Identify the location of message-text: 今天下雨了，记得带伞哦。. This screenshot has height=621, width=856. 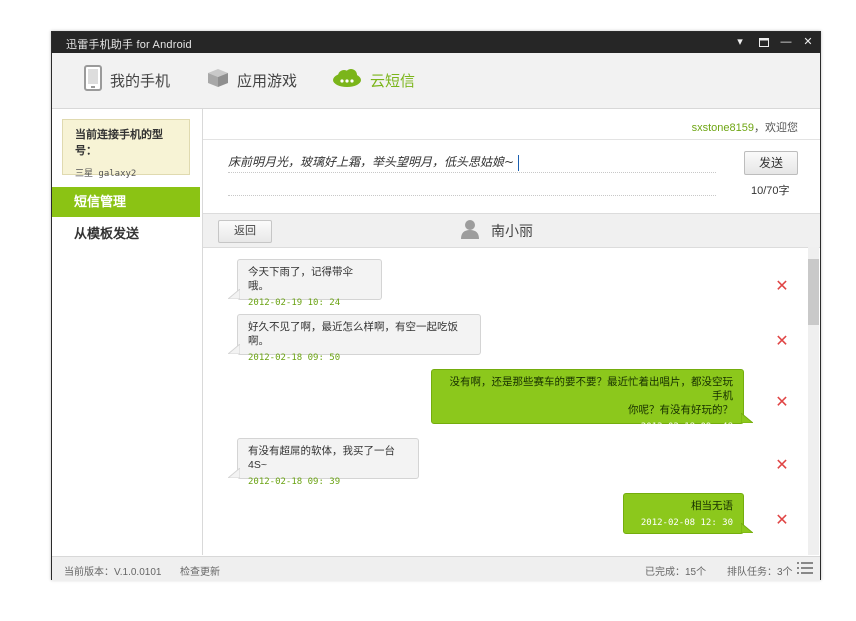
(300, 279).